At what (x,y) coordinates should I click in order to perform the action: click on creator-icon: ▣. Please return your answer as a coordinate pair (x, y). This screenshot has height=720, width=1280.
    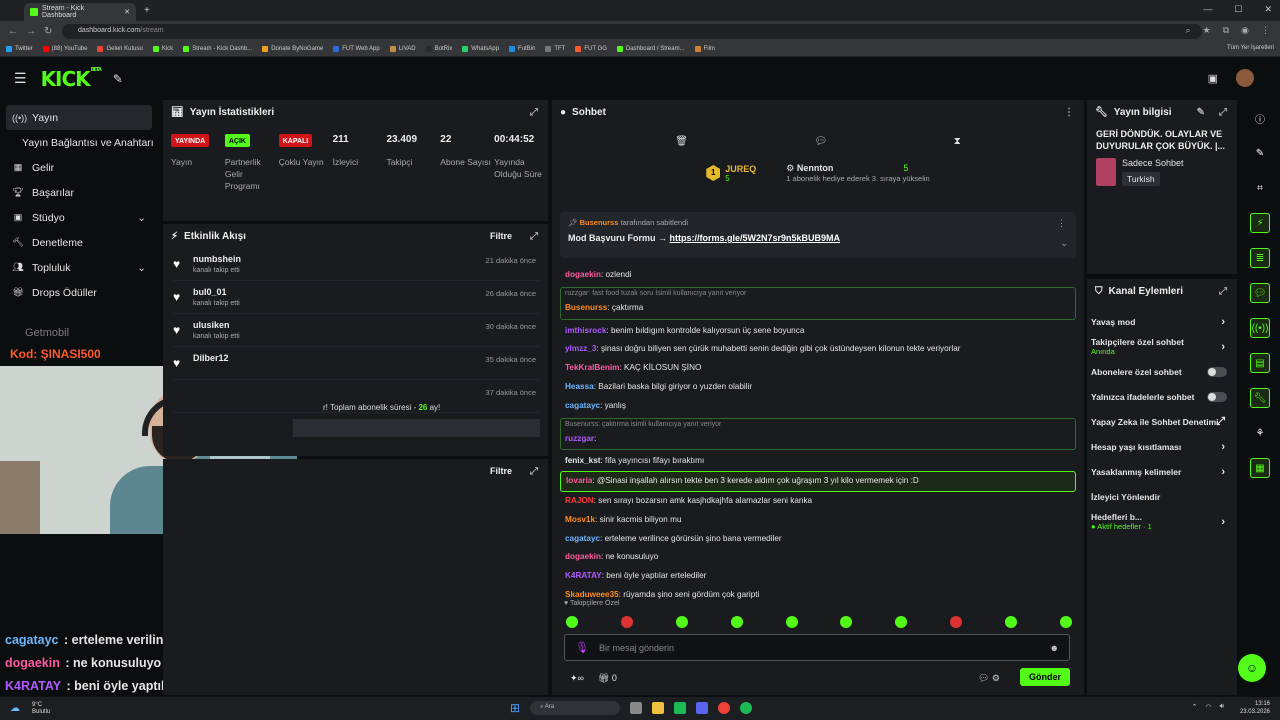
    Looking at the image, I should click on (1213, 78).